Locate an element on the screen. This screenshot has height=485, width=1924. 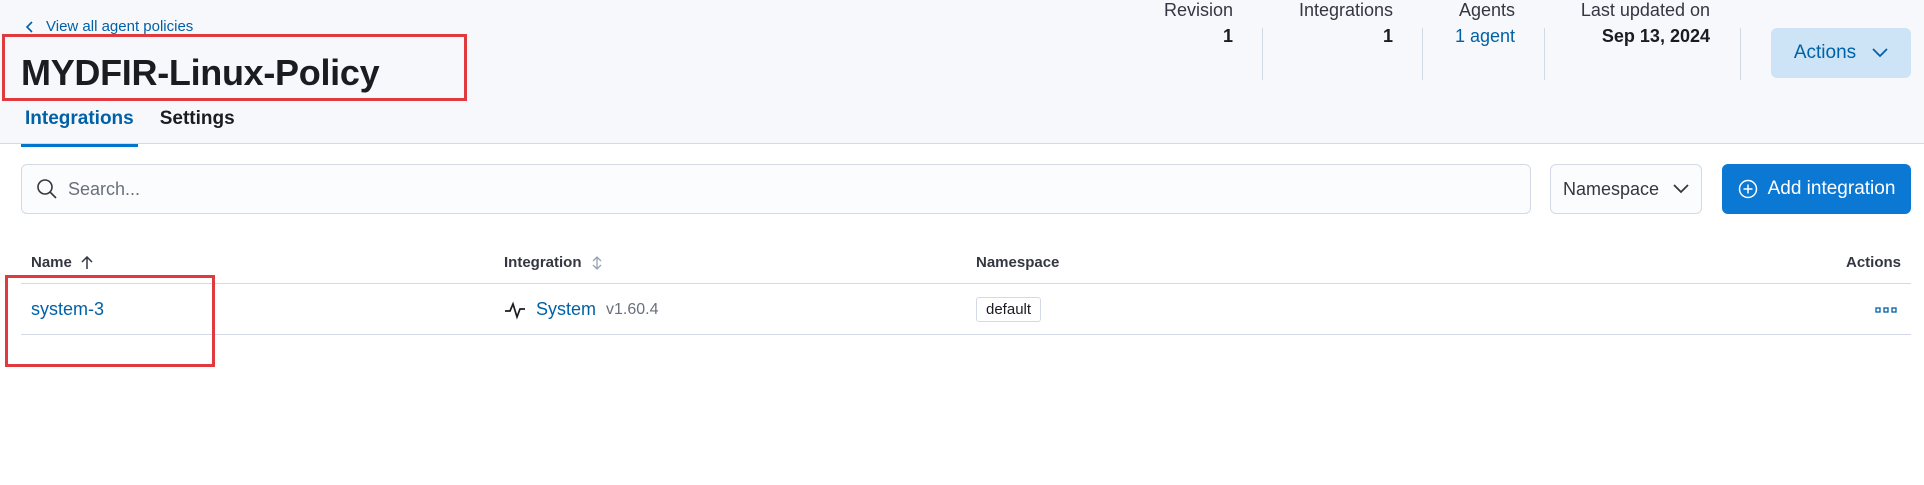
column-header-namespace: Namespace is located at coordinates (1017, 262).